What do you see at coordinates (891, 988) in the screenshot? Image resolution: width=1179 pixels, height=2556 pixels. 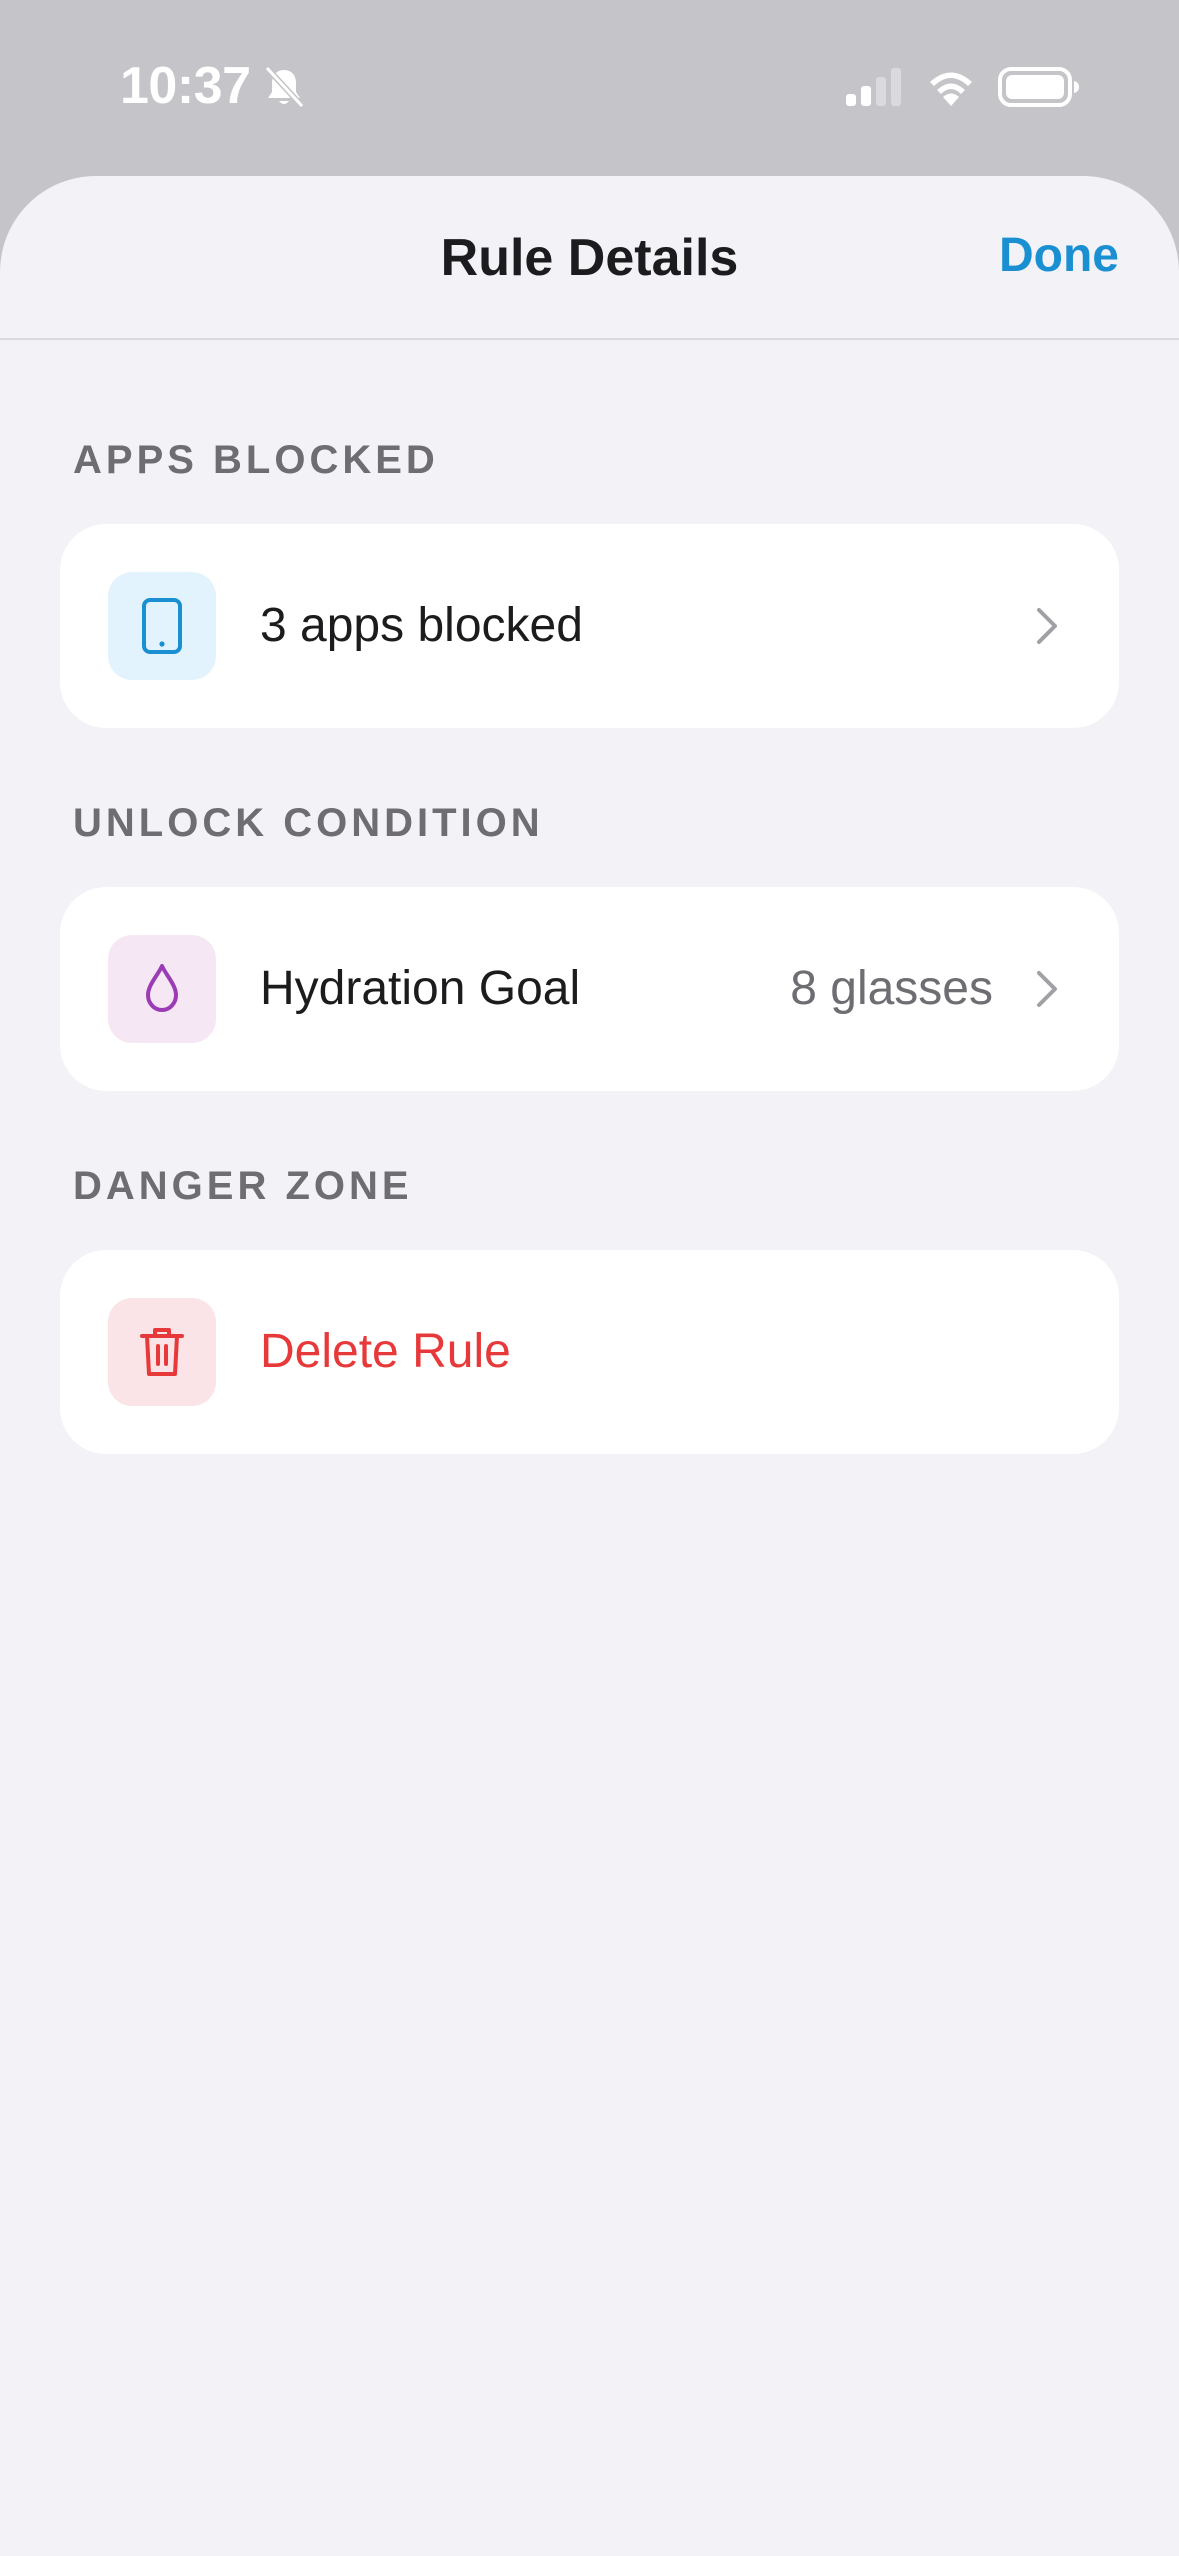 I see `hydration-goal-value: 8 glasses` at bounding box center [891, 988].